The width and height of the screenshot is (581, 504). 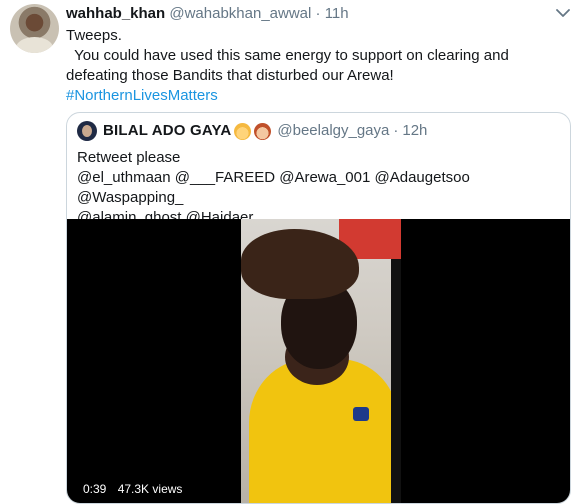 What do you see at coordinates (129, 157) in the screenshot?
I see `quoted-line: Retweet please` at bounding box center [129, 157].